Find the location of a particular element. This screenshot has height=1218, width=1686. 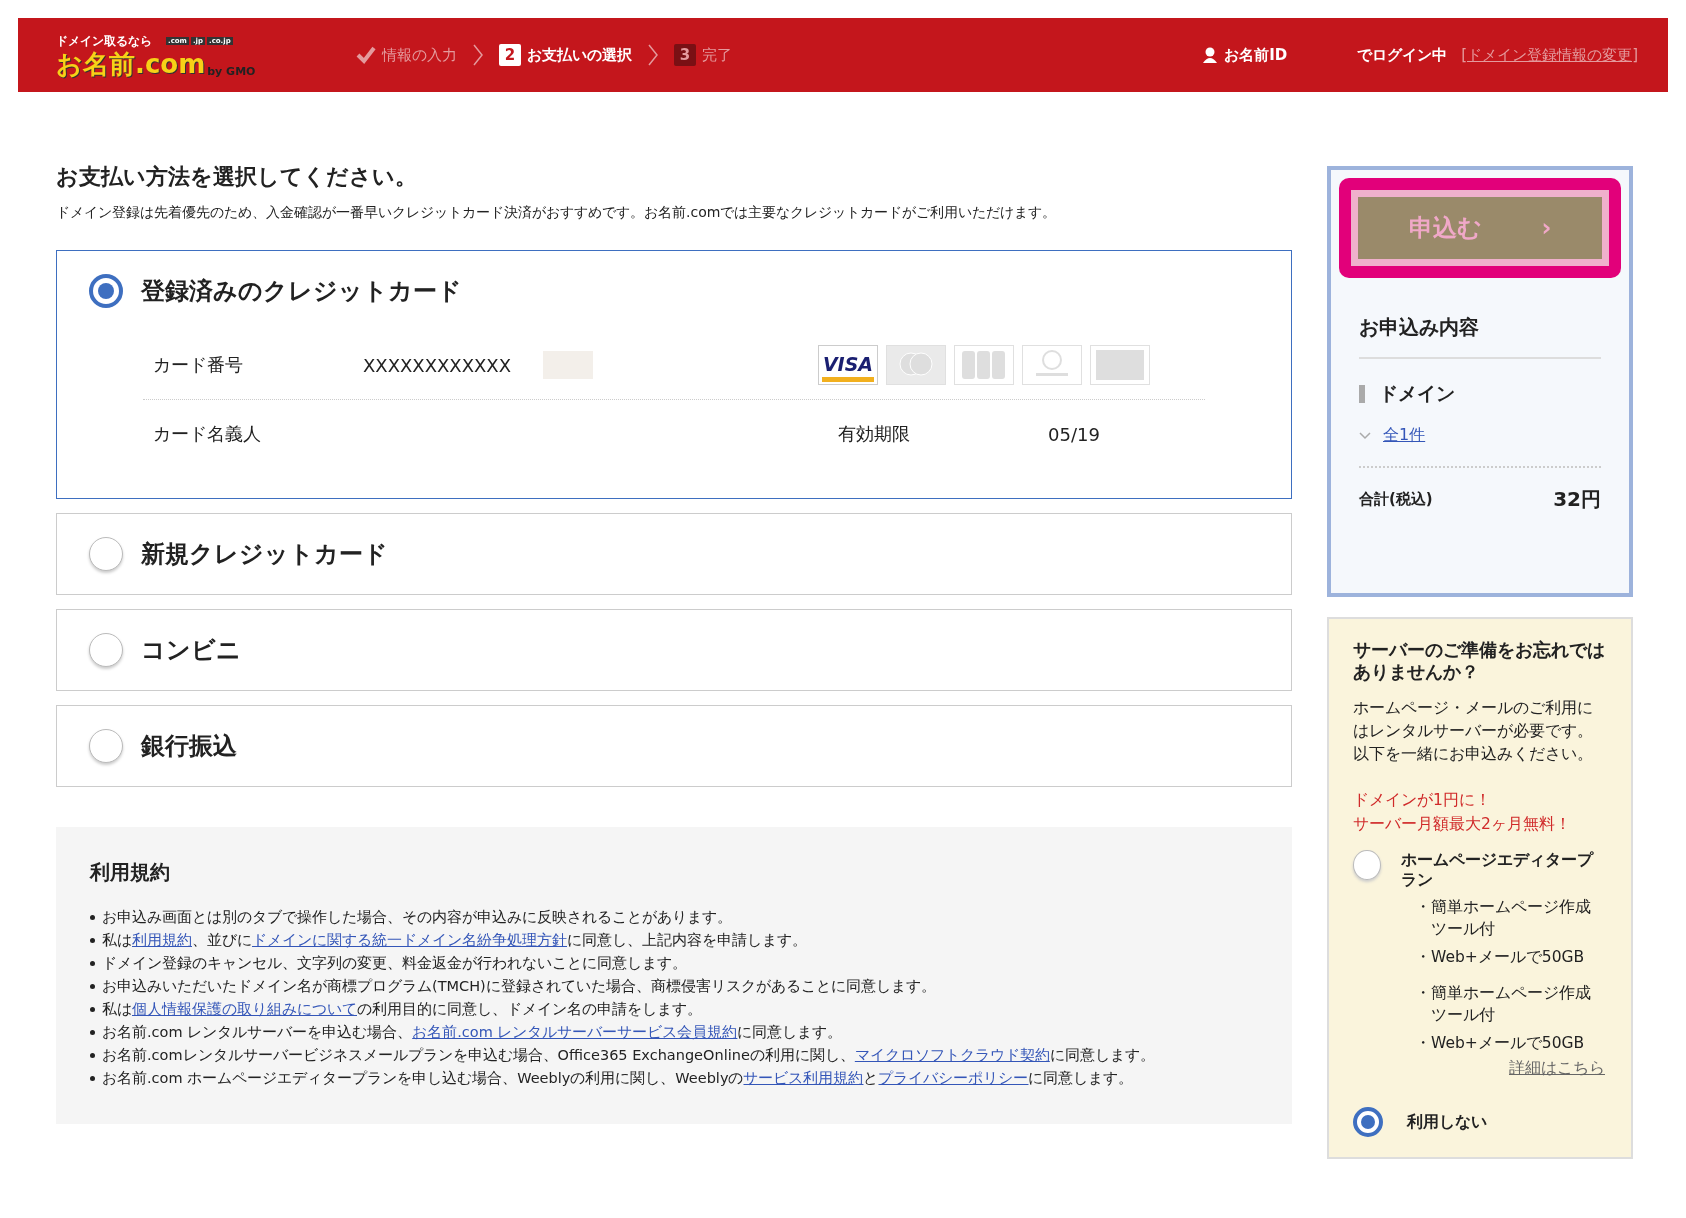

page-heading: お支払い方法を選択してください。 is located at coordinates (237, 177).